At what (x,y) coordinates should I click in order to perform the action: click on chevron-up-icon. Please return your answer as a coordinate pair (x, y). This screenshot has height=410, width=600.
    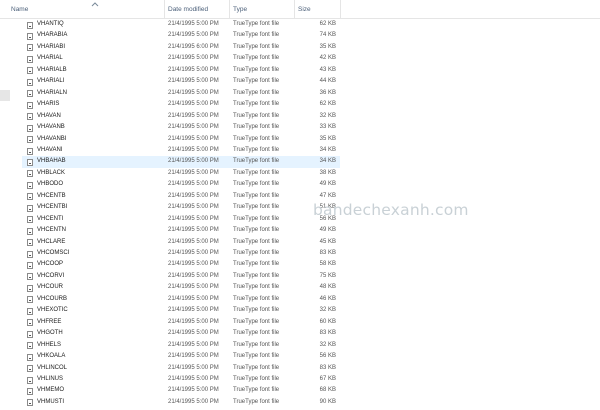
    Looking at the image, I should click on (95, 4).